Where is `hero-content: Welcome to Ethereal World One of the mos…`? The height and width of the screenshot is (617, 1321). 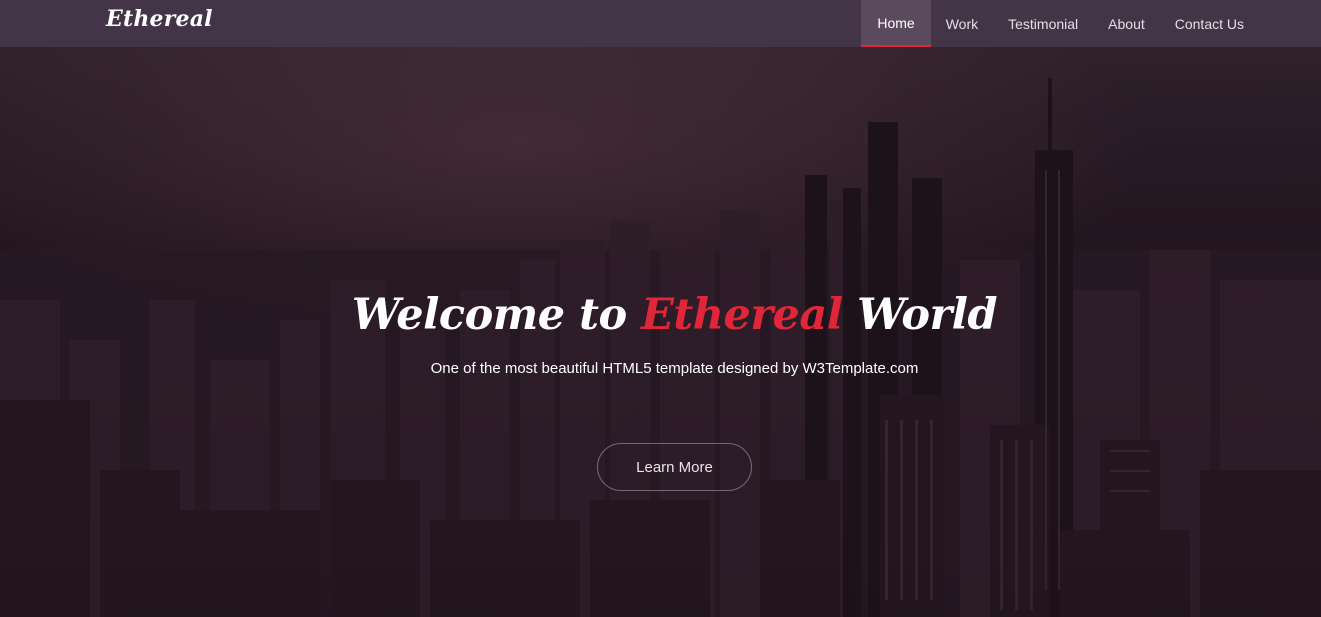
hero-content: Welcome to Ethereal World One of the mos… is located at coordinates (660, 333).